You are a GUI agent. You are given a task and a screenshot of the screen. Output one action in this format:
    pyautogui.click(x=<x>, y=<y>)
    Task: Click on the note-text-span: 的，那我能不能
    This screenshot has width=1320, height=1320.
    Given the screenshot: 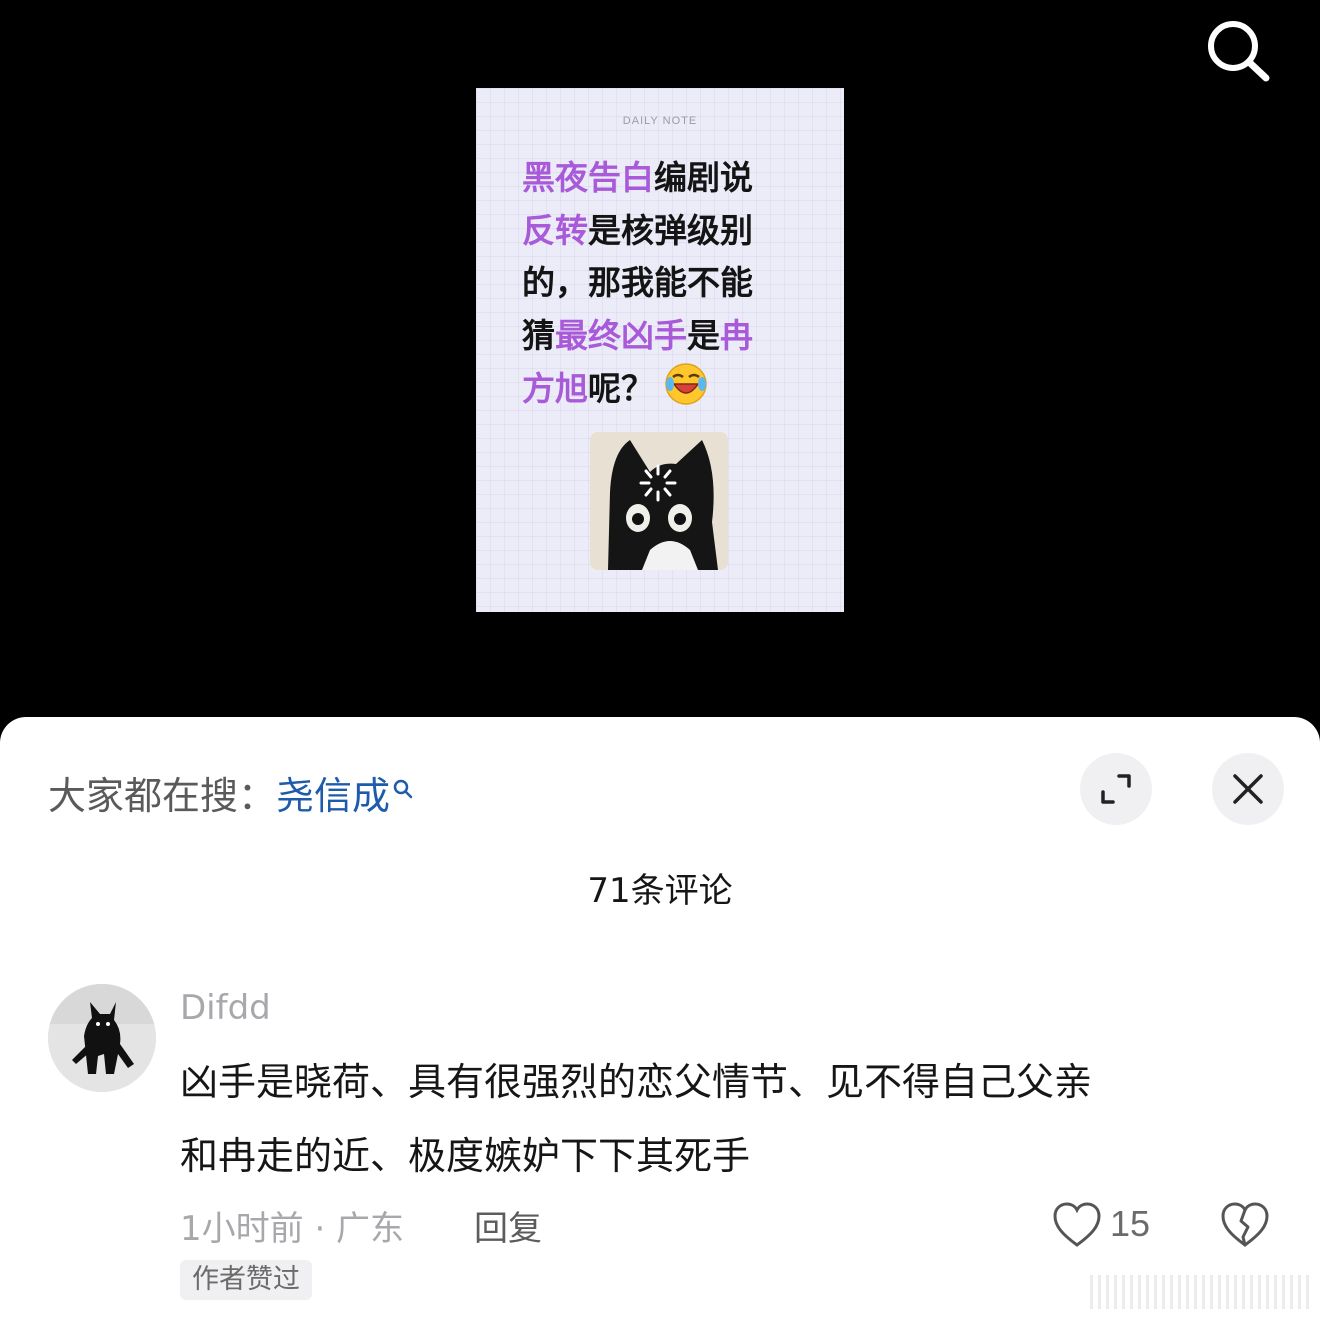 What is the action you would take?
    pyautogui.click(x=637, y=282)
    